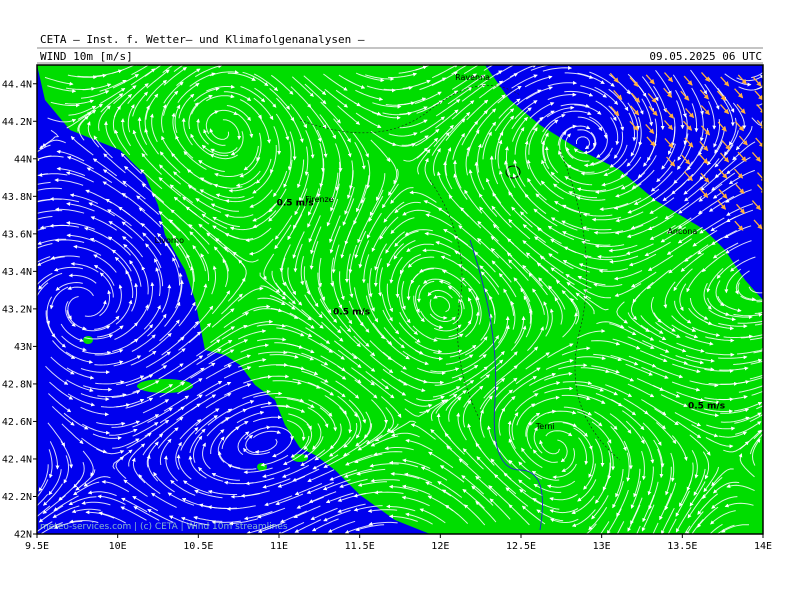  What do you see at coordinates (682, 546) in the screenshot?
I see `x-tick-label: 13.5E` at bounding box center [682, 546].